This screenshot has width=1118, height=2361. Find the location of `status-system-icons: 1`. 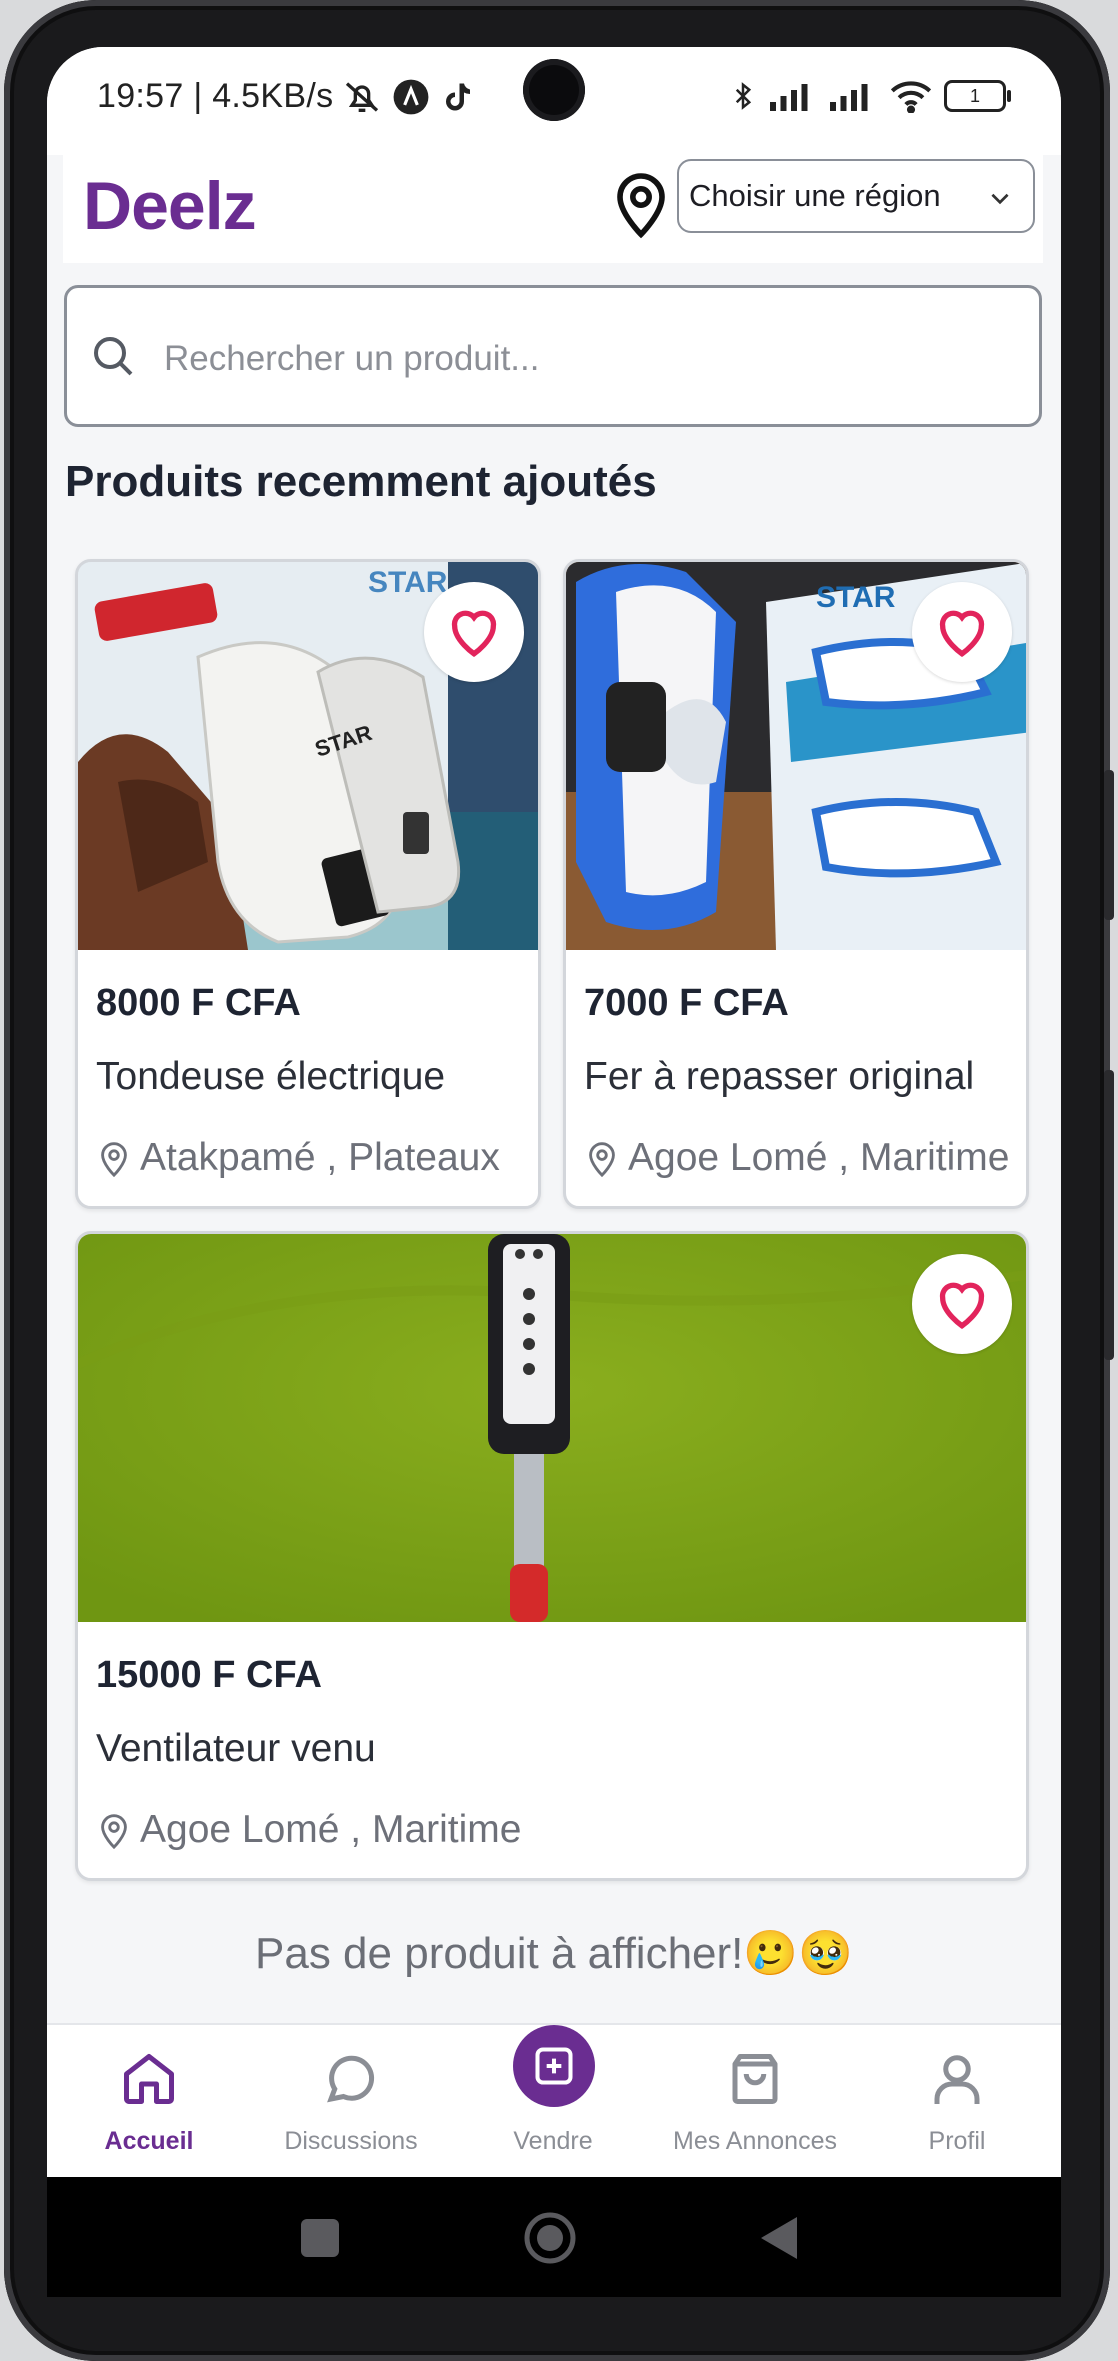

status-system-icons: 1 is located at coordinates (869, 96).